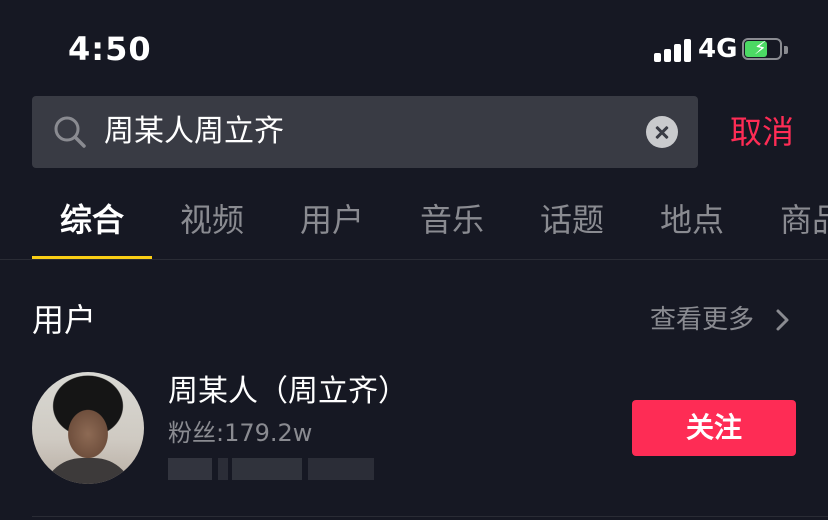 This screenshot has height=520, width=828. Describe the element at coordinates (673, 50) in the screenshot. I see `signal-icon` at that location.